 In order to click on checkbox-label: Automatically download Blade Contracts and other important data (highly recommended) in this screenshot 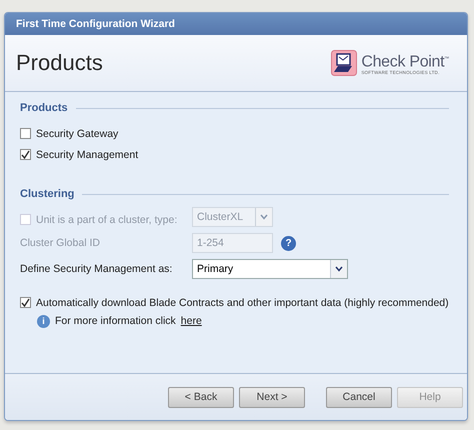, I will do `click(242, 302)`.